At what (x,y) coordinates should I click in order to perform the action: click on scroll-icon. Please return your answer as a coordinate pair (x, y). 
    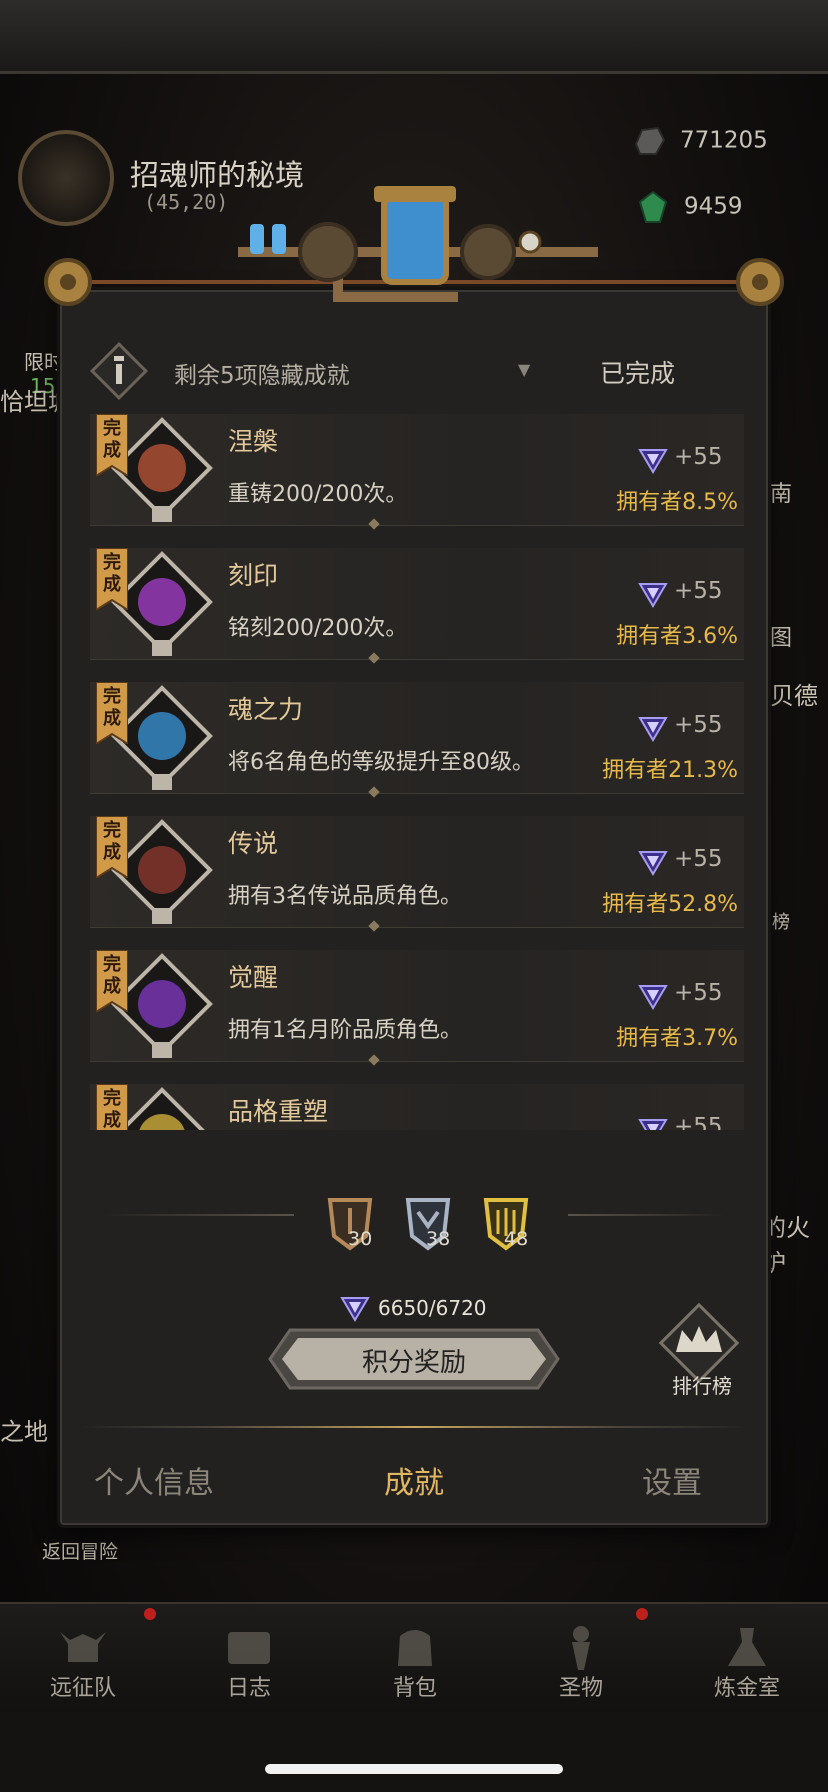
    Looking at the image, I should click on (249, 1648).